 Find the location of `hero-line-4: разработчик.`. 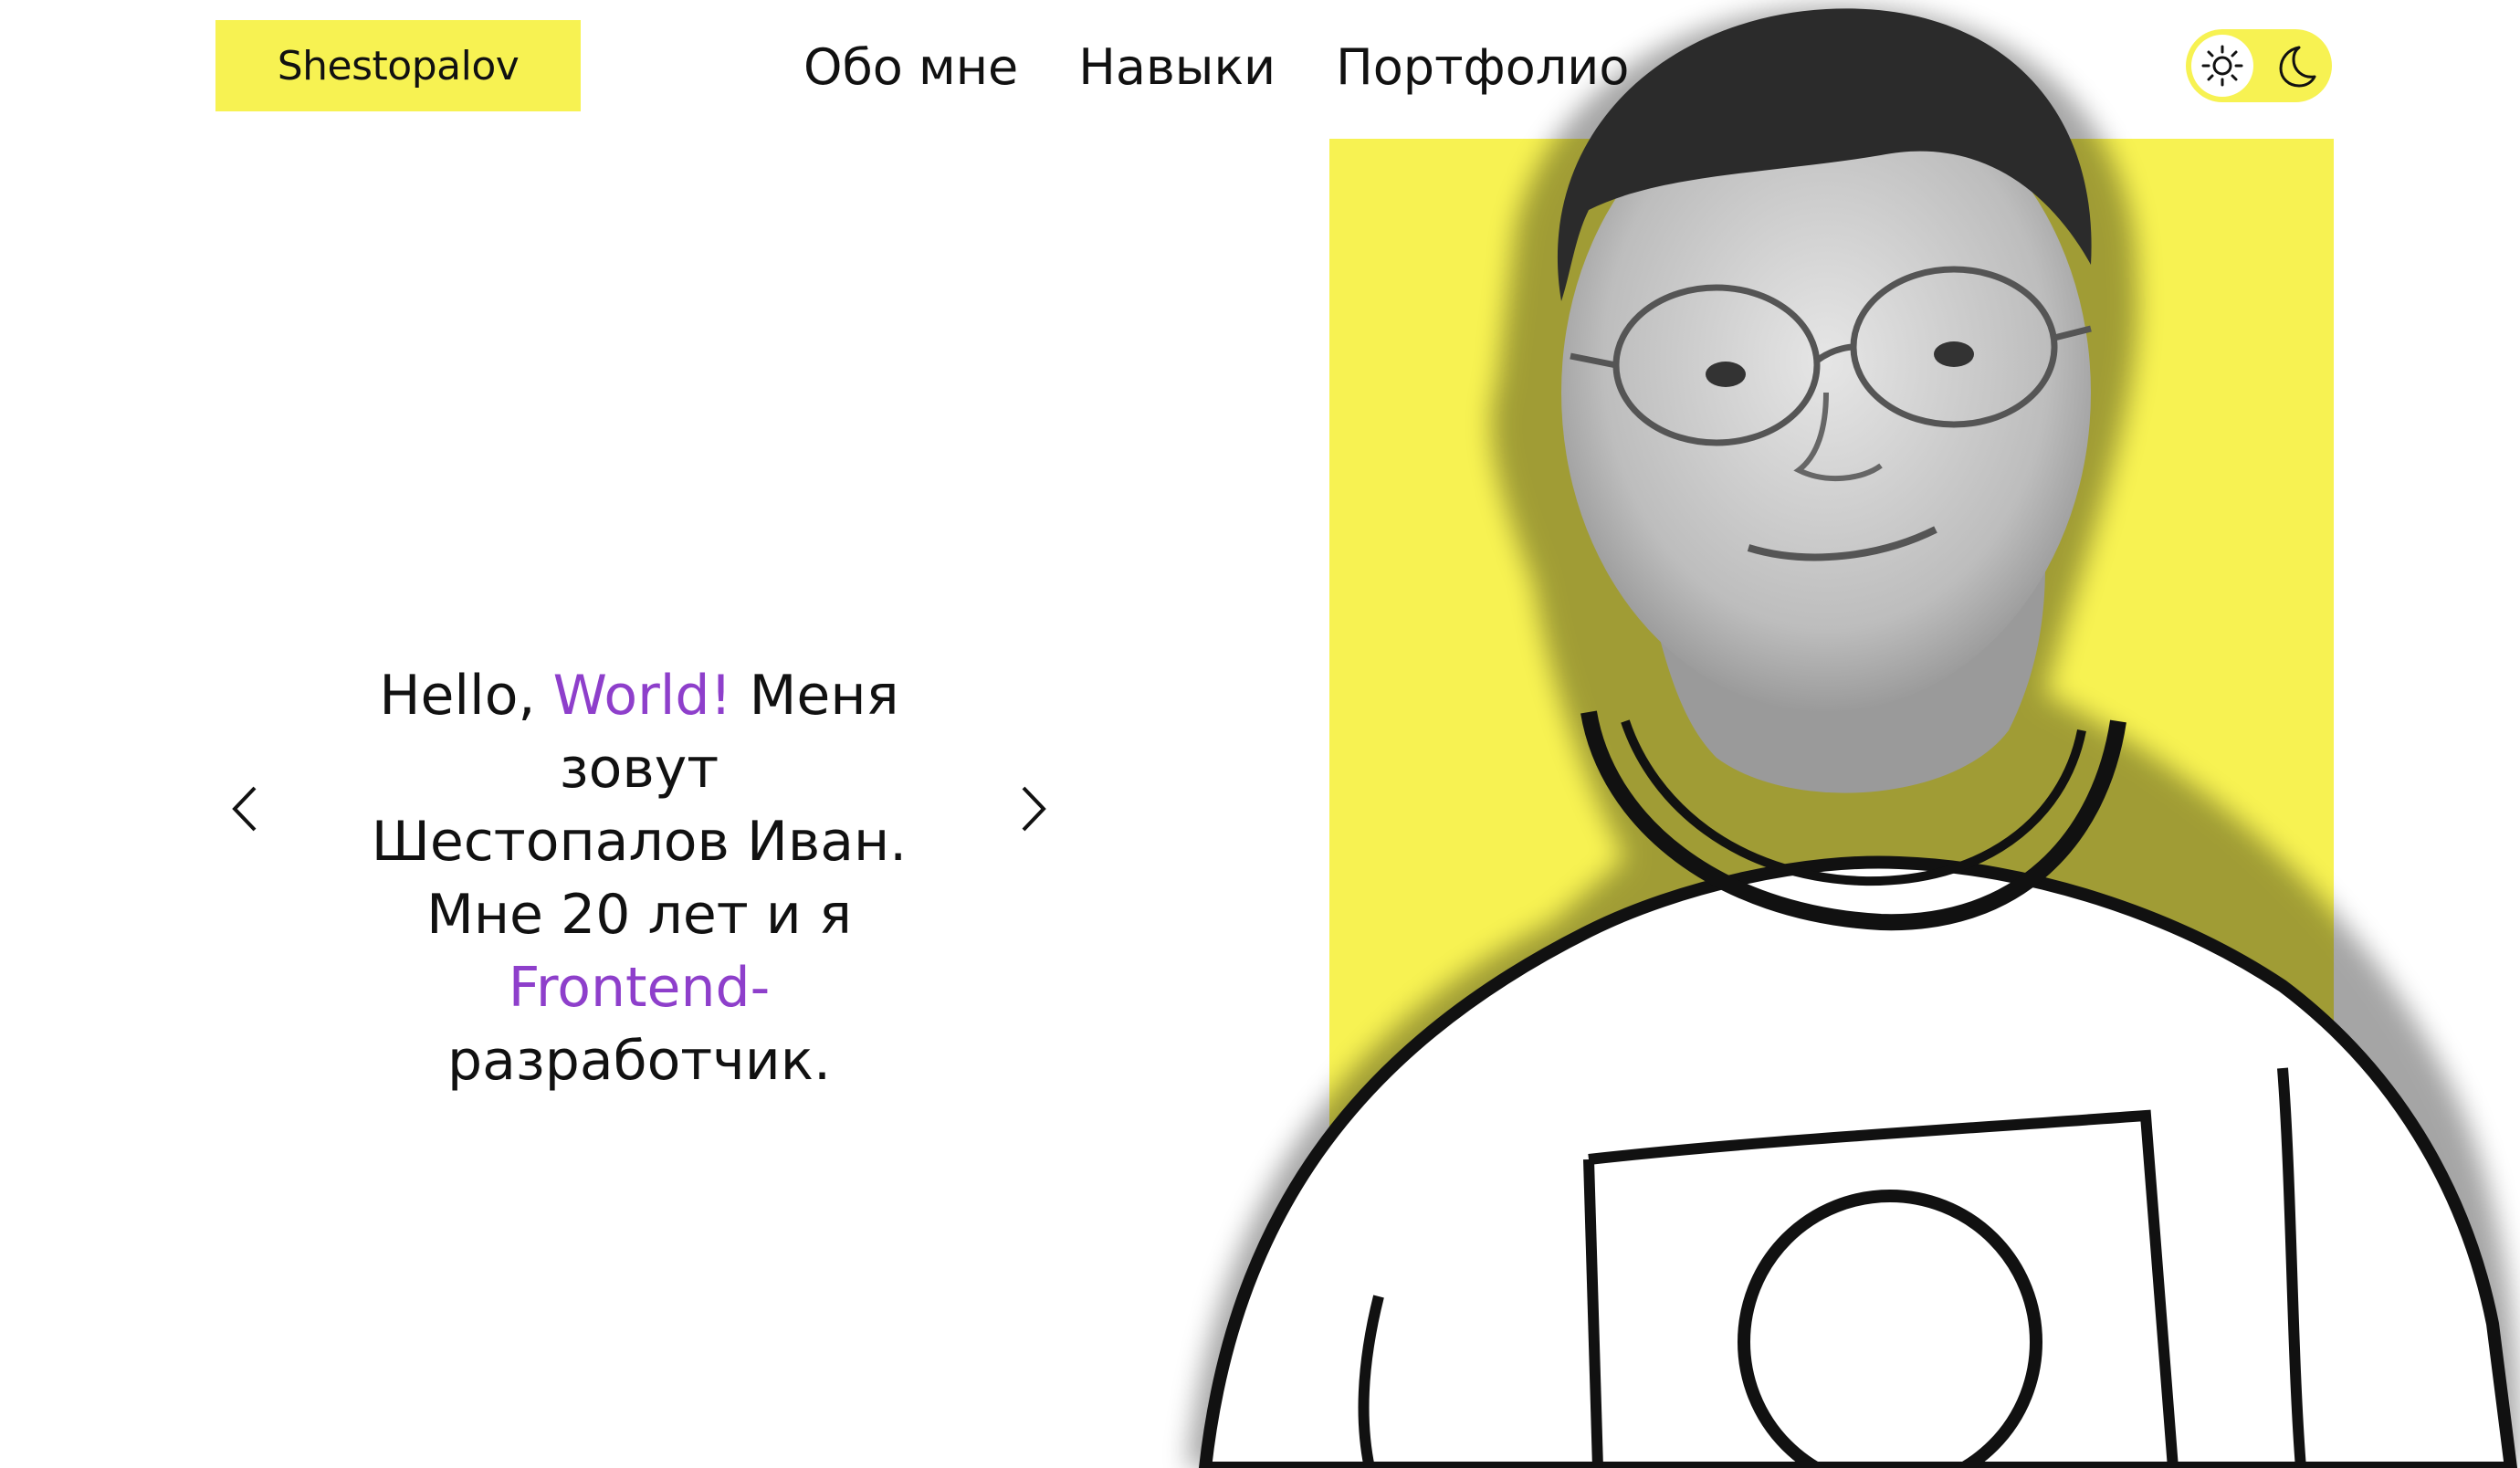

hero-line-4: разработчик. is located at coordinates (639, 1061).